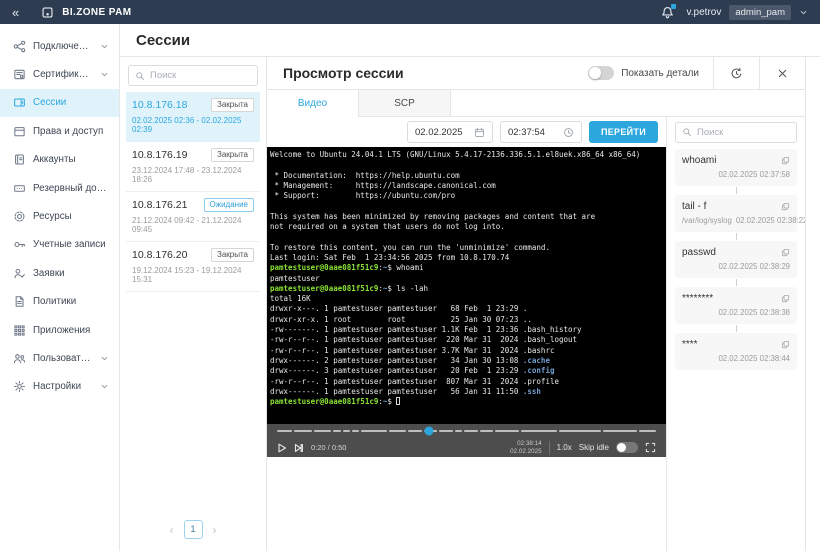 The width and height of the screenshot is (820, 551). I want to click on command-detail: /var/log/syslog, so click(707, 220).